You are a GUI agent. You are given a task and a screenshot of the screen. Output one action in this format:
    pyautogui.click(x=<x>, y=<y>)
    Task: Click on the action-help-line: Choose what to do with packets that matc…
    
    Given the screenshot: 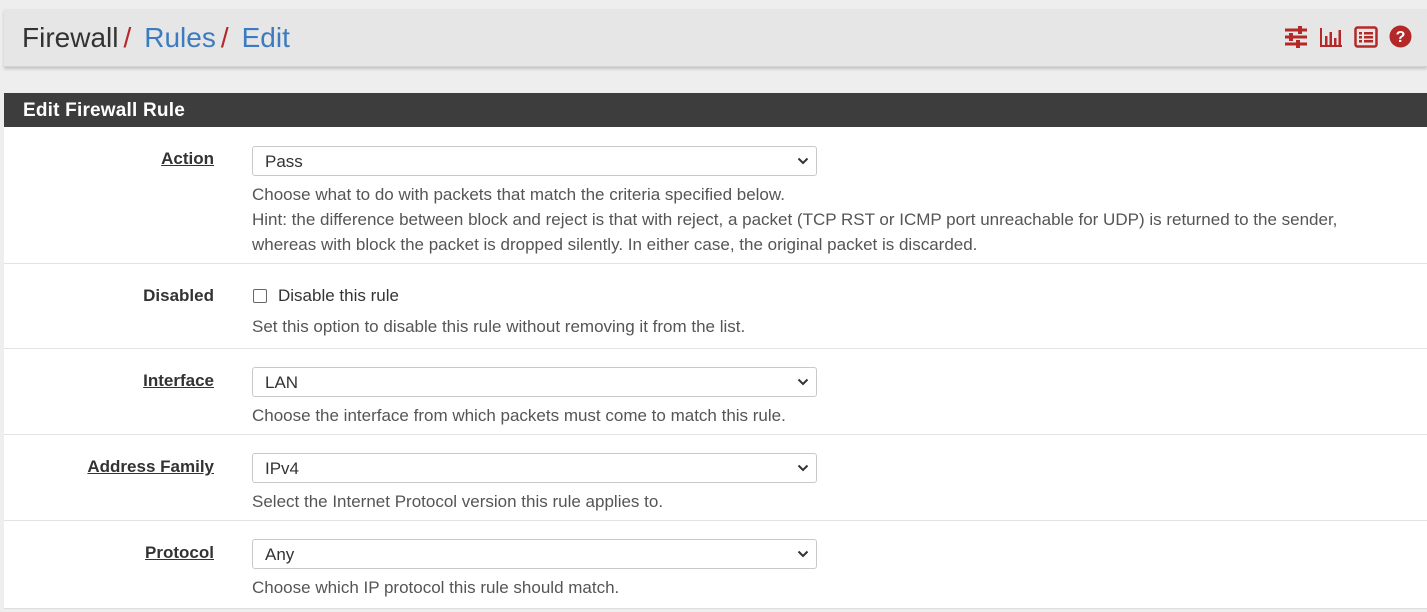 What is the action you would take?
    pyautogui.click(x=518, y=194)
    